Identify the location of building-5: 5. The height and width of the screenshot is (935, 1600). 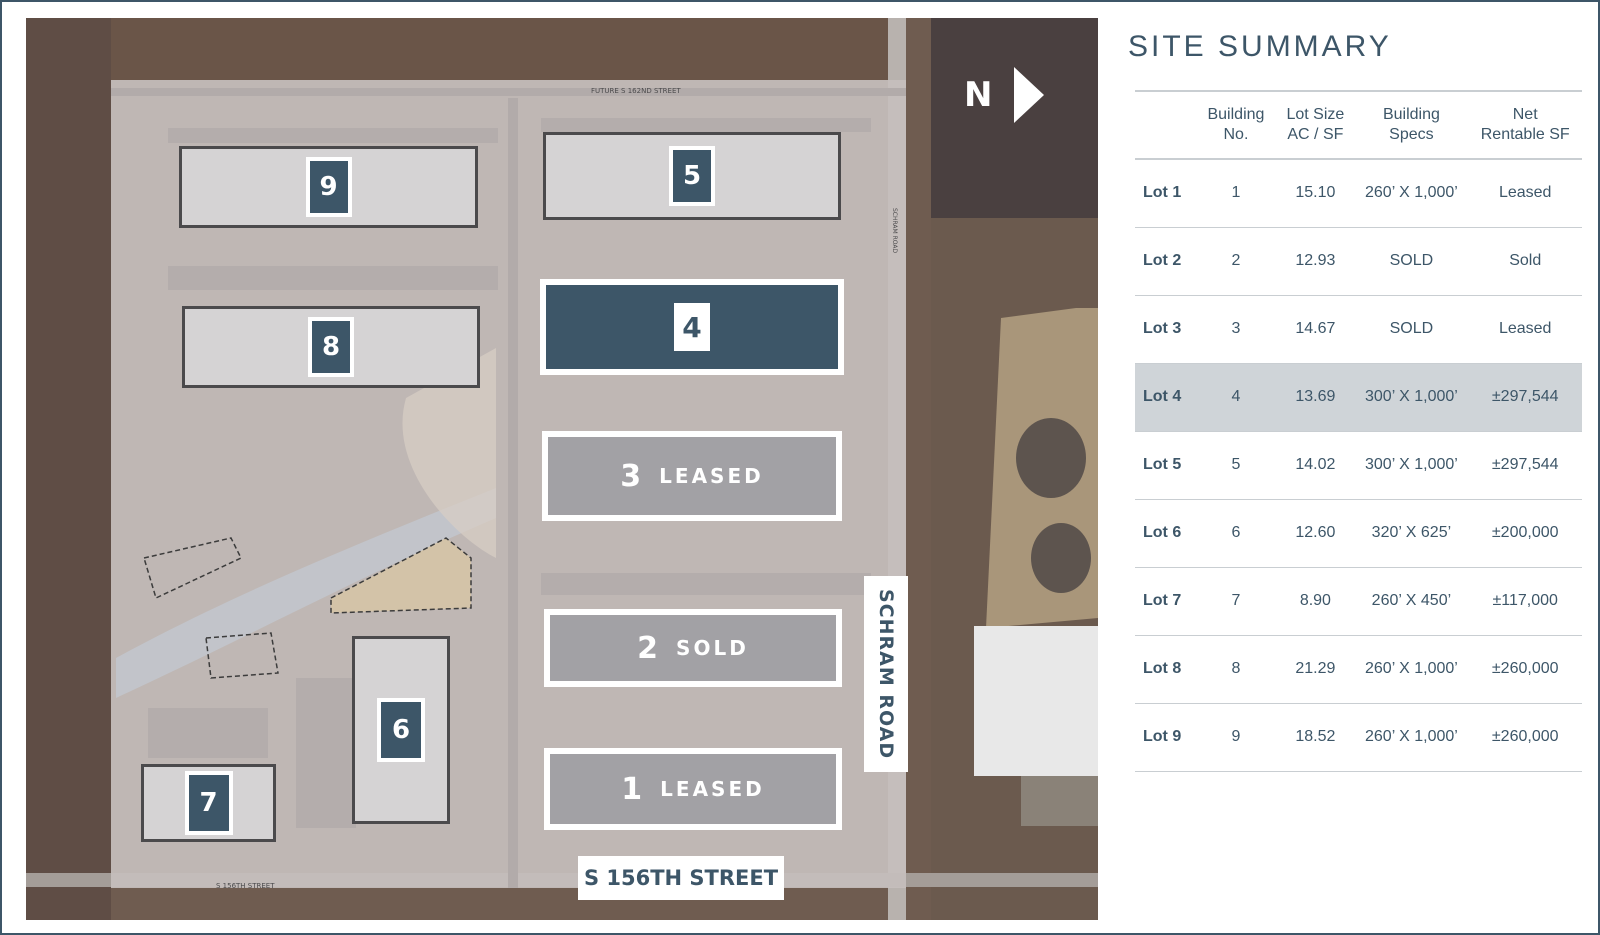
(692, 176).